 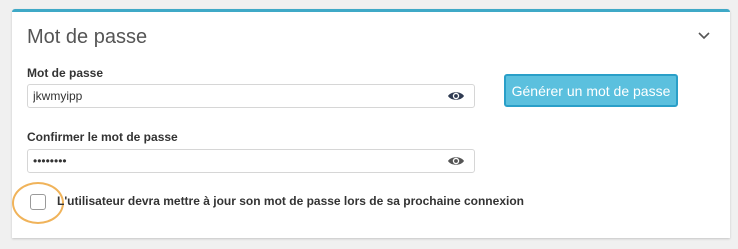 I want to click on confirm-password-input-wrapper, so click(x=251, y=161).